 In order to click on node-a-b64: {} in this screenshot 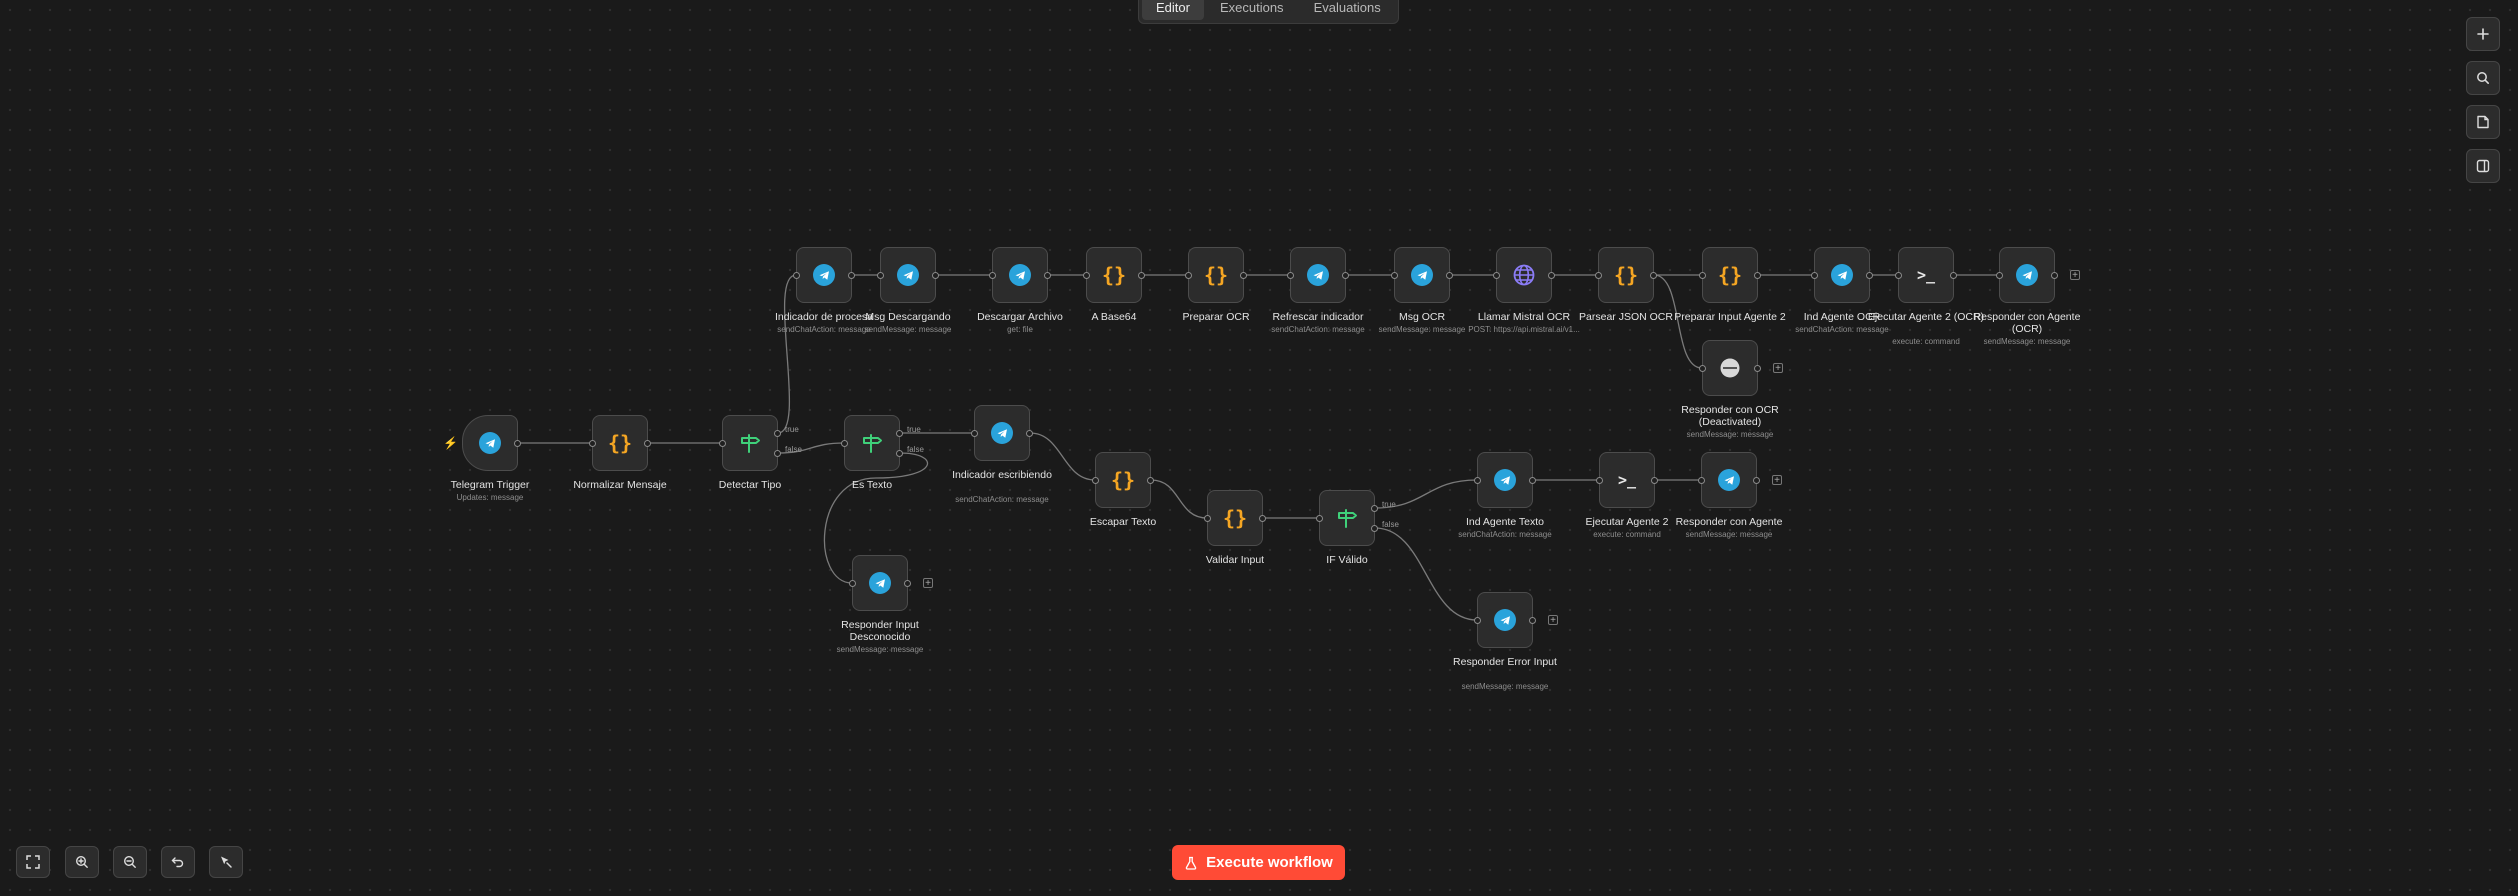, I will do `click(1114, 275)`.